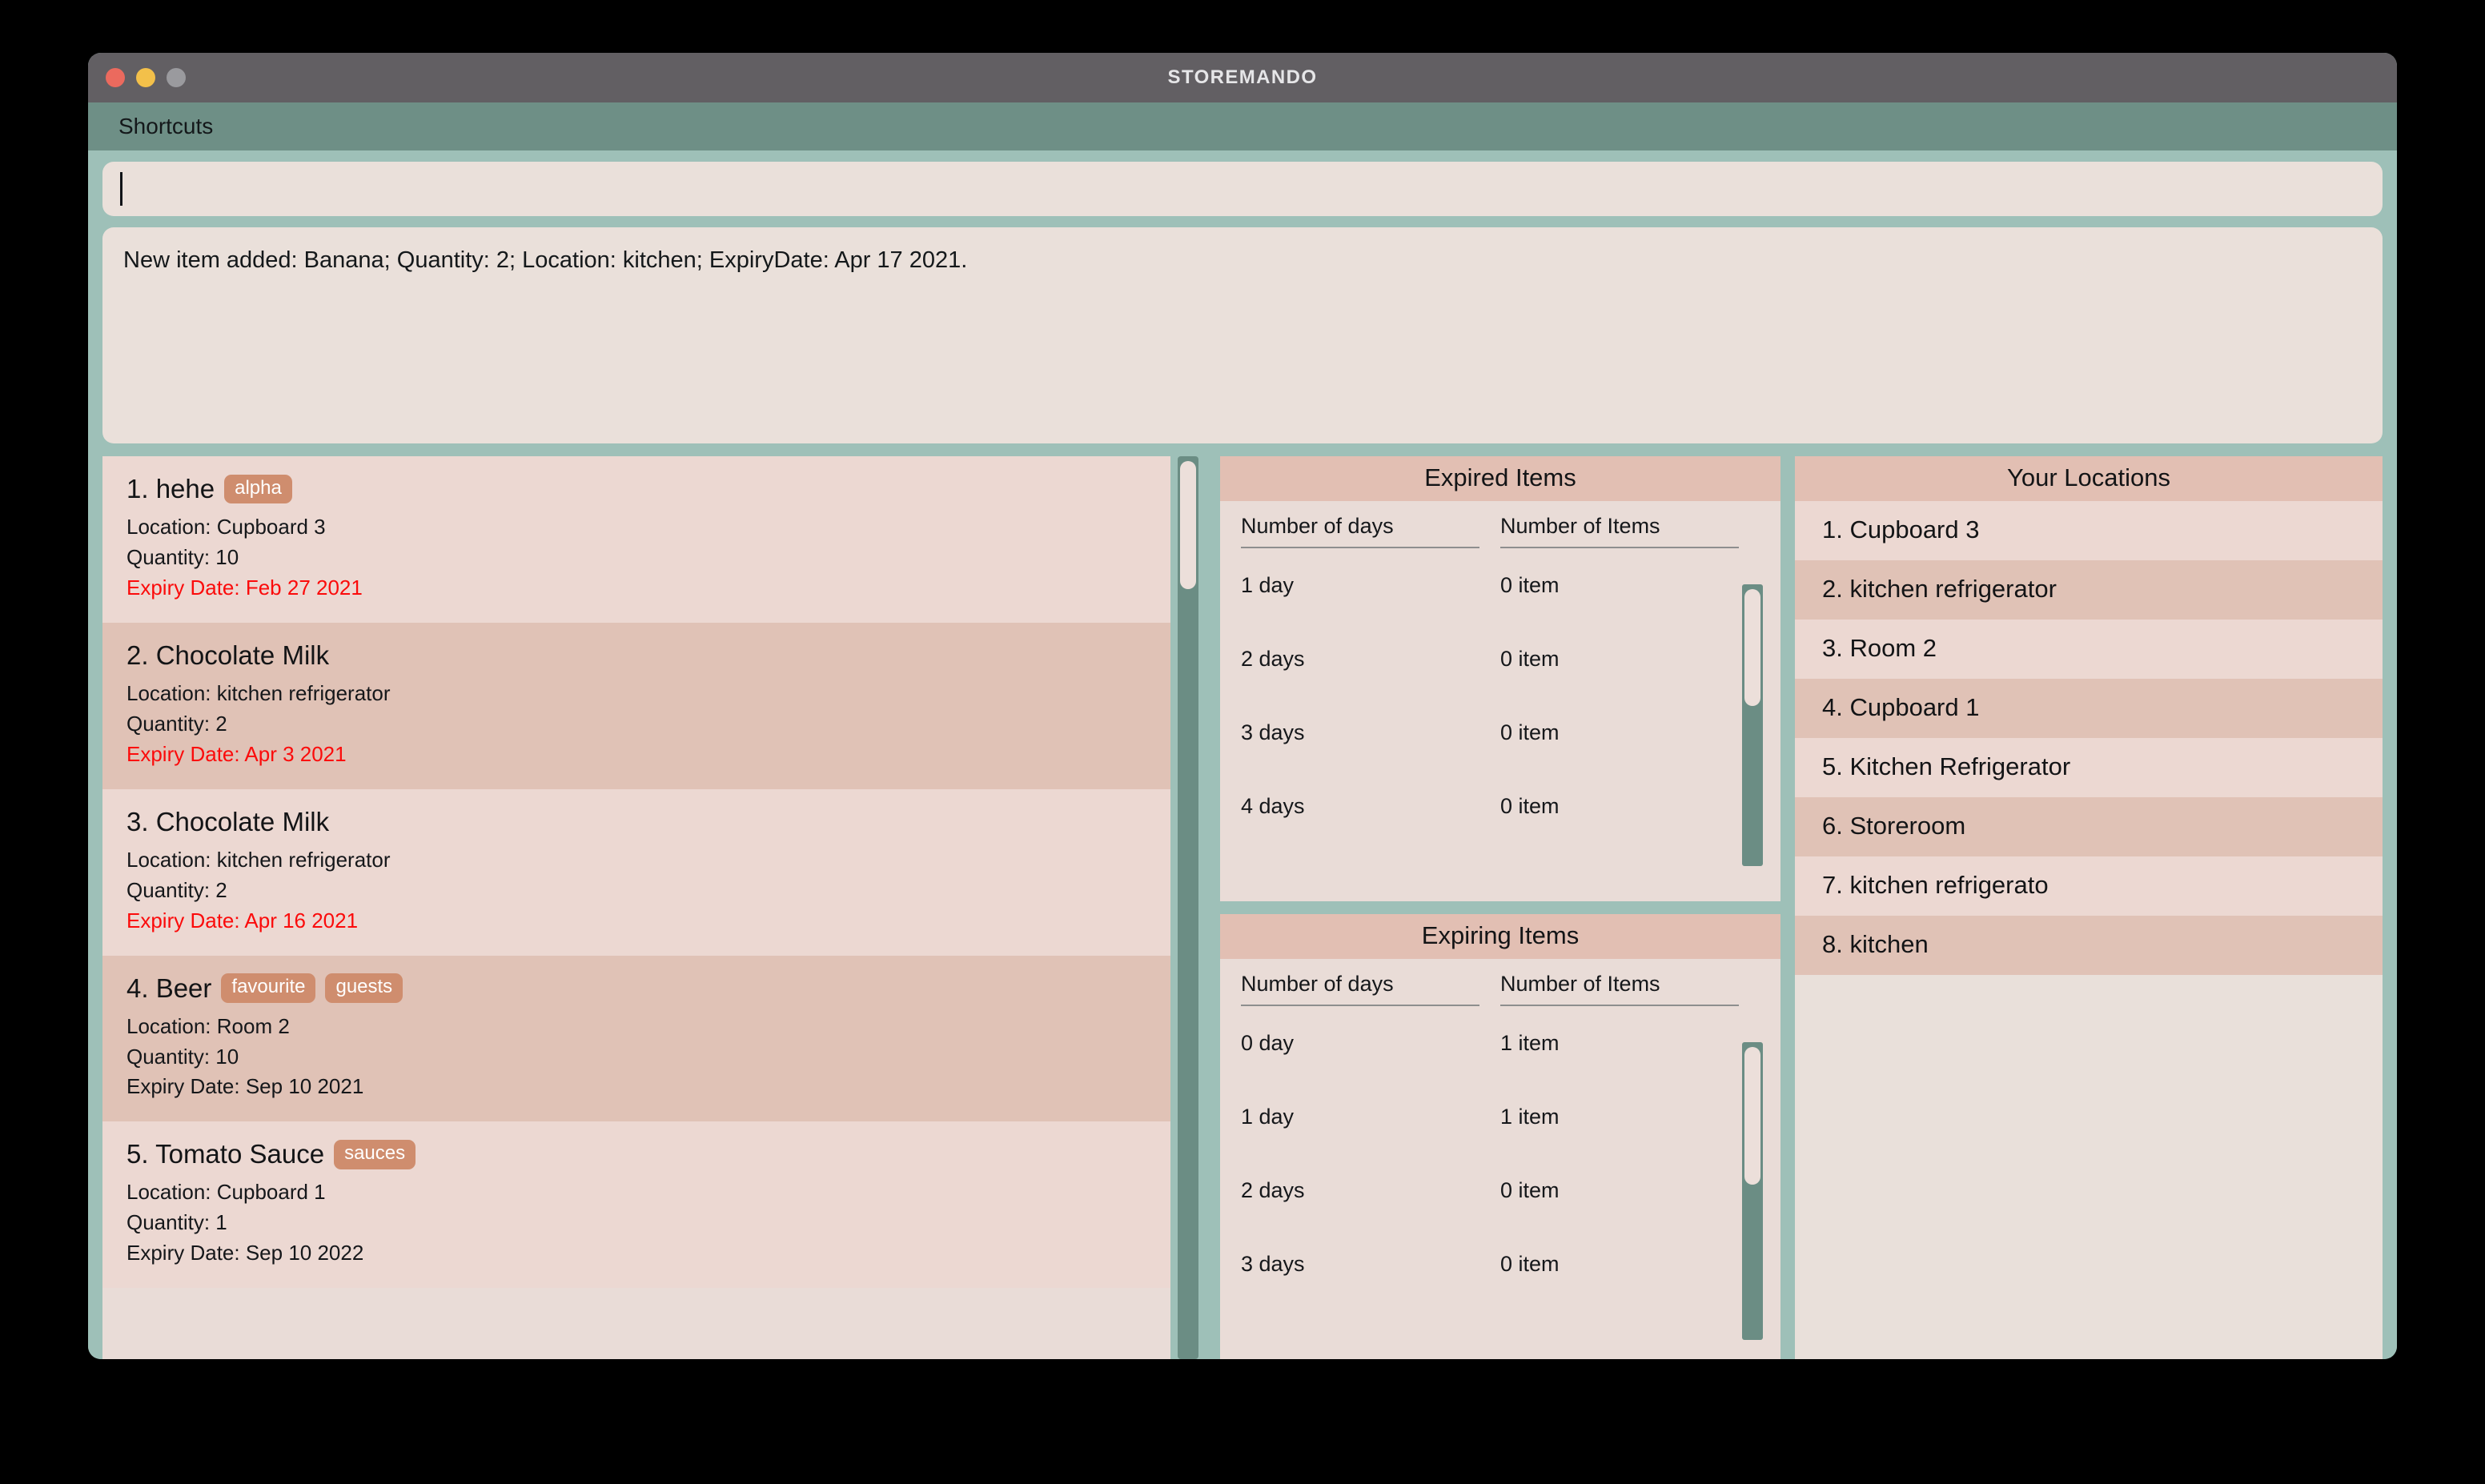  I want to click on location-row: 2. kitchen refrigerator, so click(2089, 590).